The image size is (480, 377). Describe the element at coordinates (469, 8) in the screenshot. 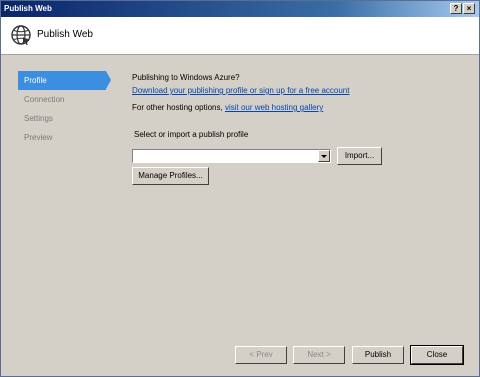

I see `close-icon: ×` at that location.